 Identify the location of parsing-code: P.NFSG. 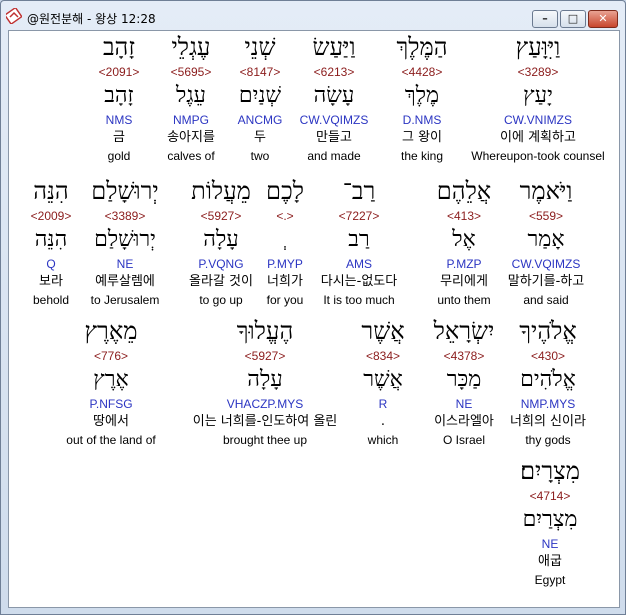
(111, 404).